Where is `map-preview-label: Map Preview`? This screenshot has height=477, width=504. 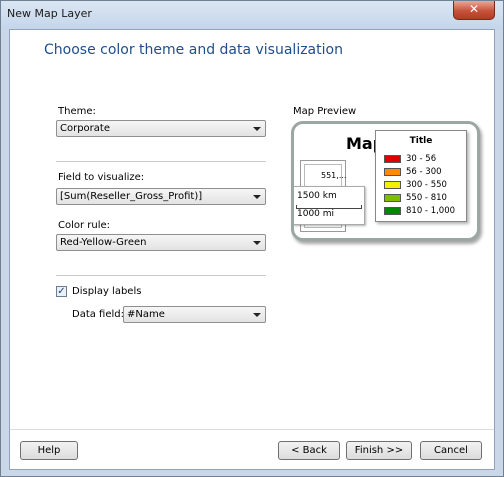 map-preview-label: Map Preview is located at coordinates (325, 111).